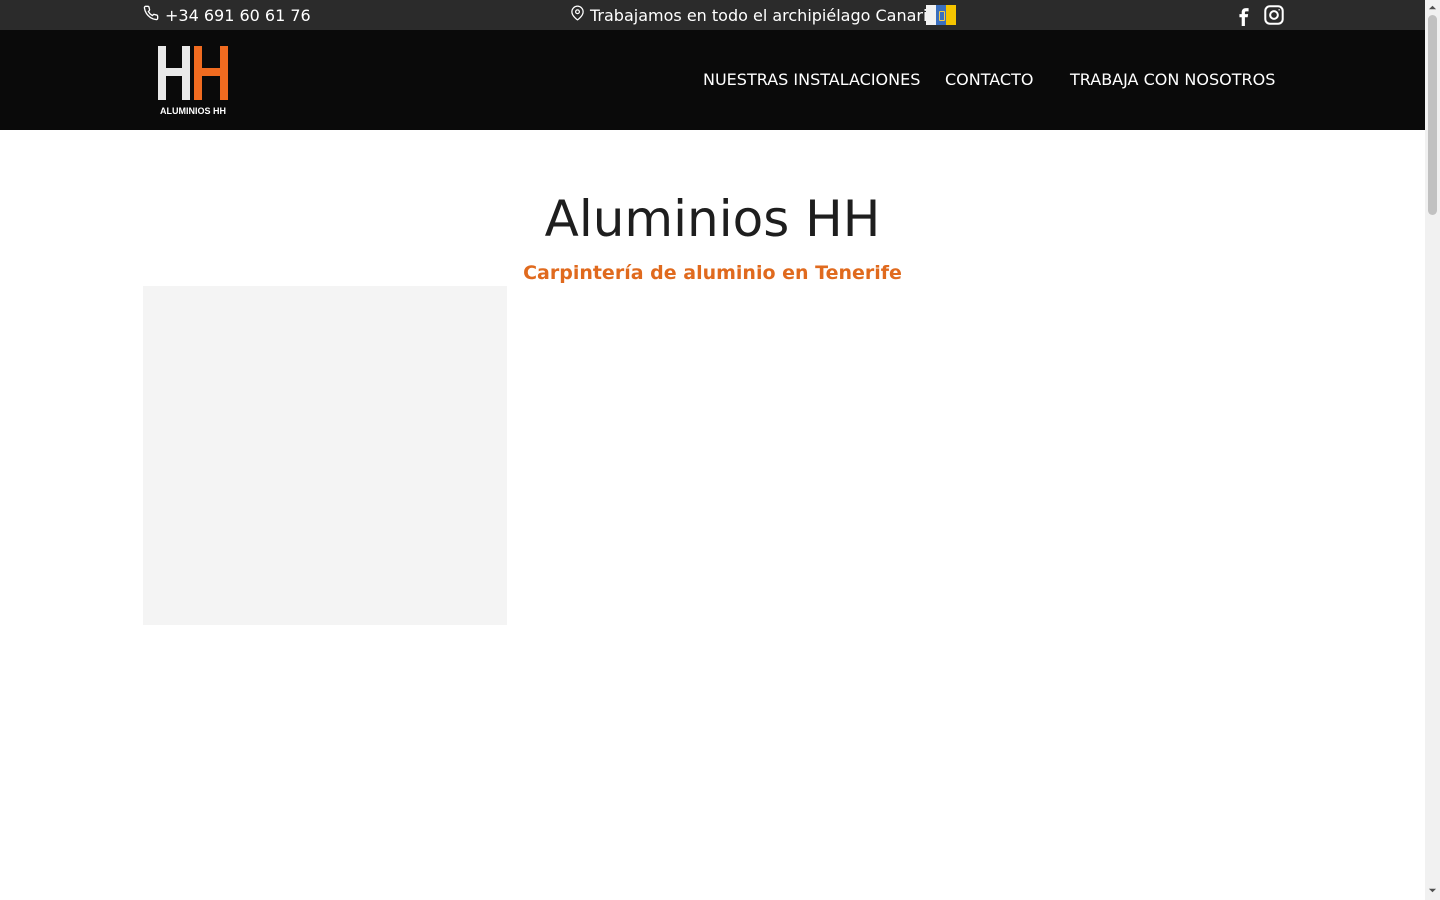 This screenshot has height=900, width=1440. Describe the element at coordinates (1432, 115) in the screenshot. I see `scrollbar-thumb` at that location.